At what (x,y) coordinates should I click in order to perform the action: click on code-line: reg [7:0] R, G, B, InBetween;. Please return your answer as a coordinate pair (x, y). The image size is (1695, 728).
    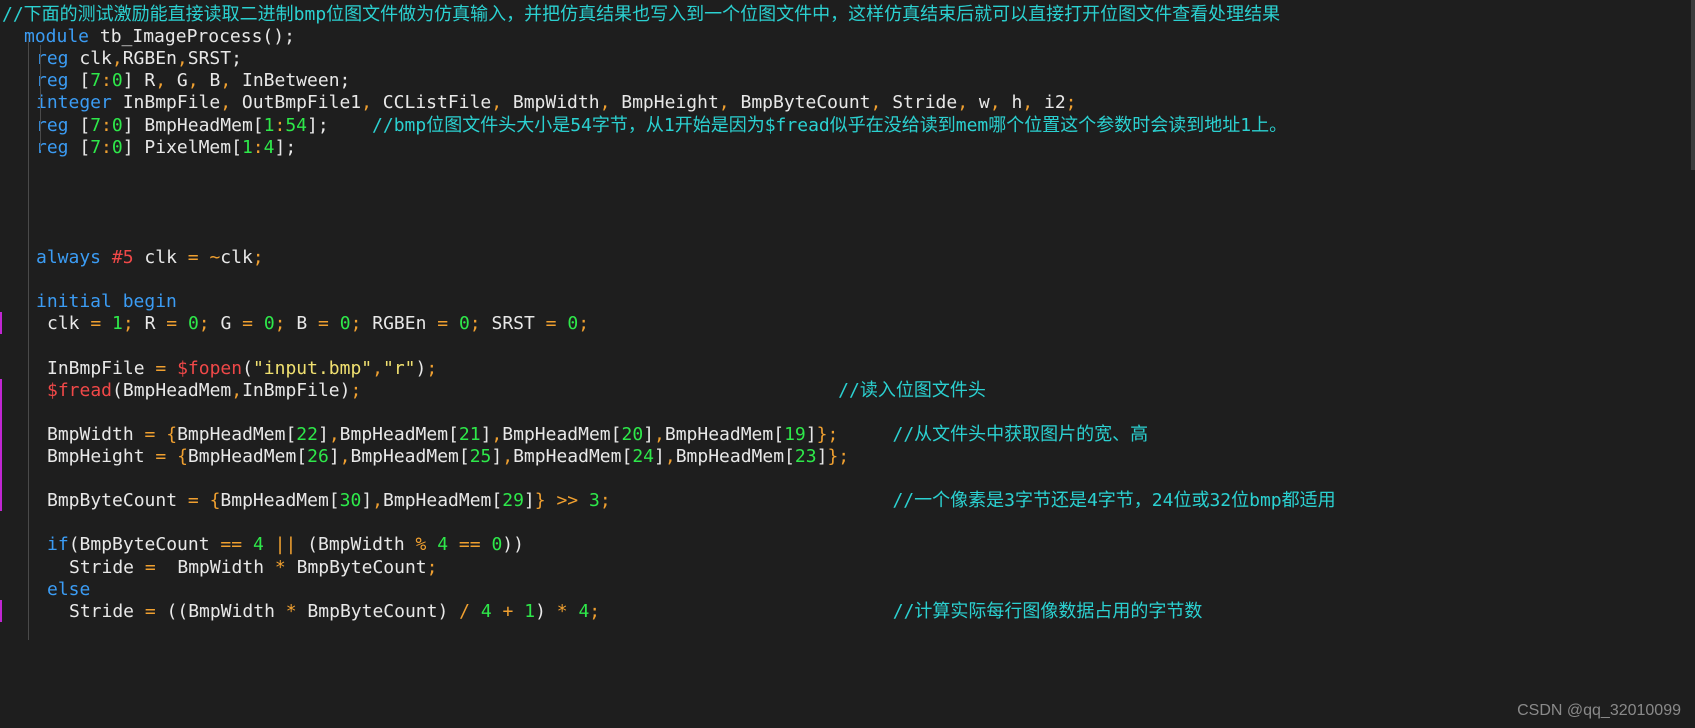
    Looking at the image, I should click on (193, 81).